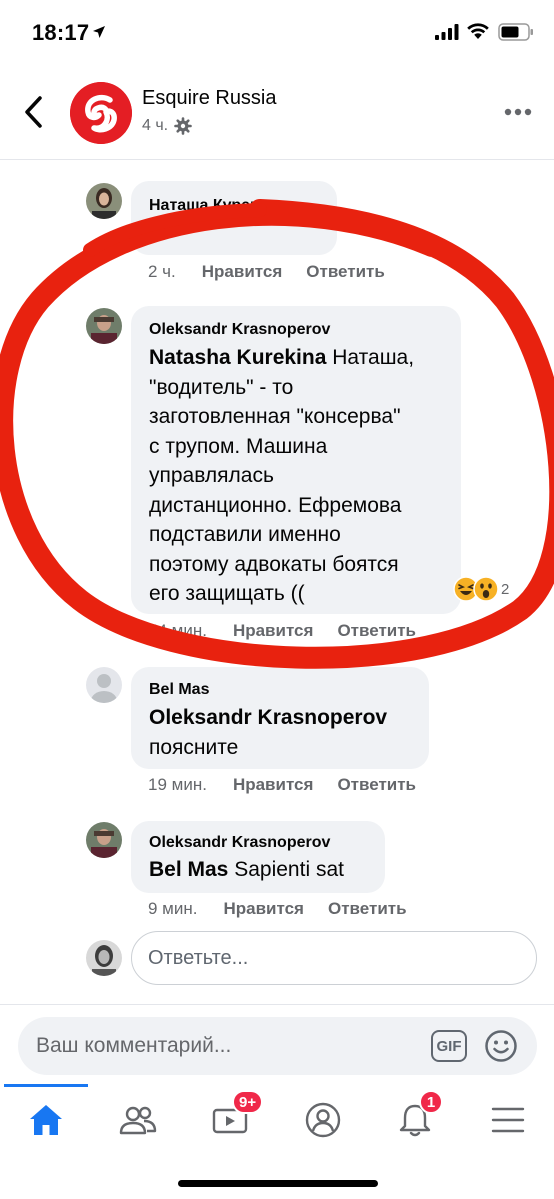 The width and height of the screenshot is (554, 1199). I want to click on reactions-summary: 2, so click(481, 589).